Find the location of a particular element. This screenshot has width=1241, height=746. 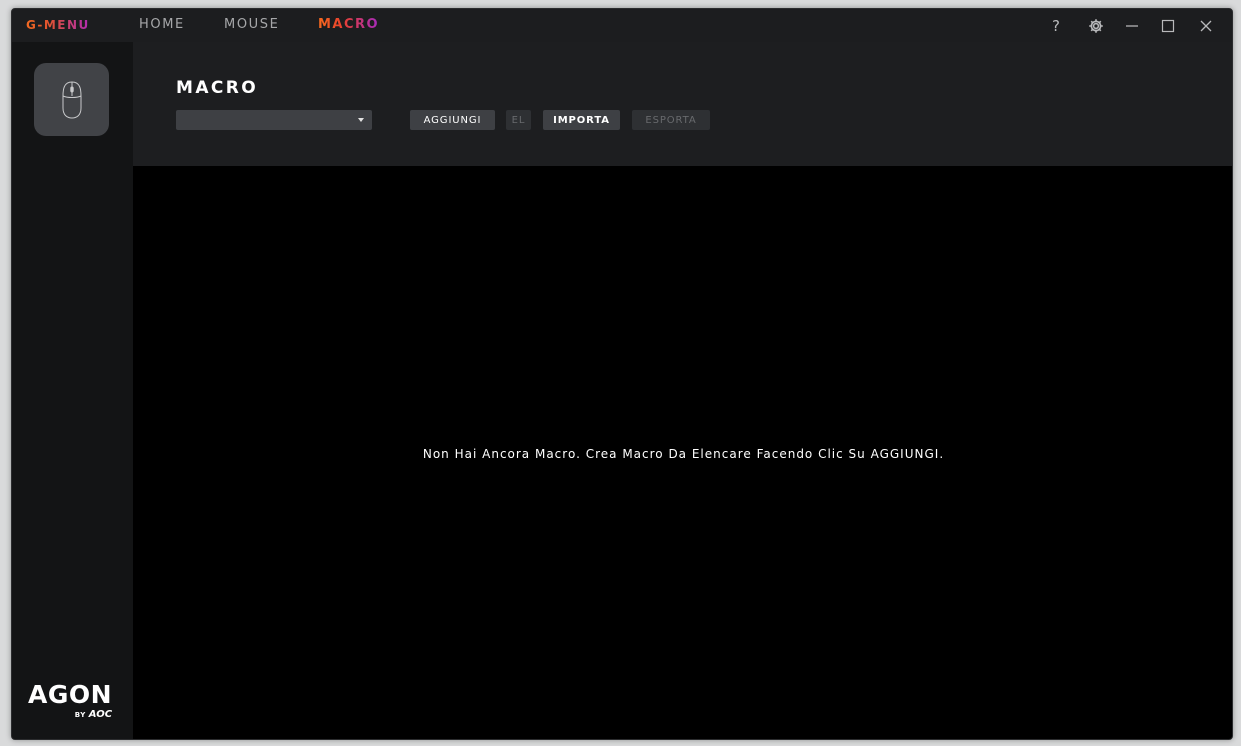

chevron-down-icon is located at coordinates (361, 120).